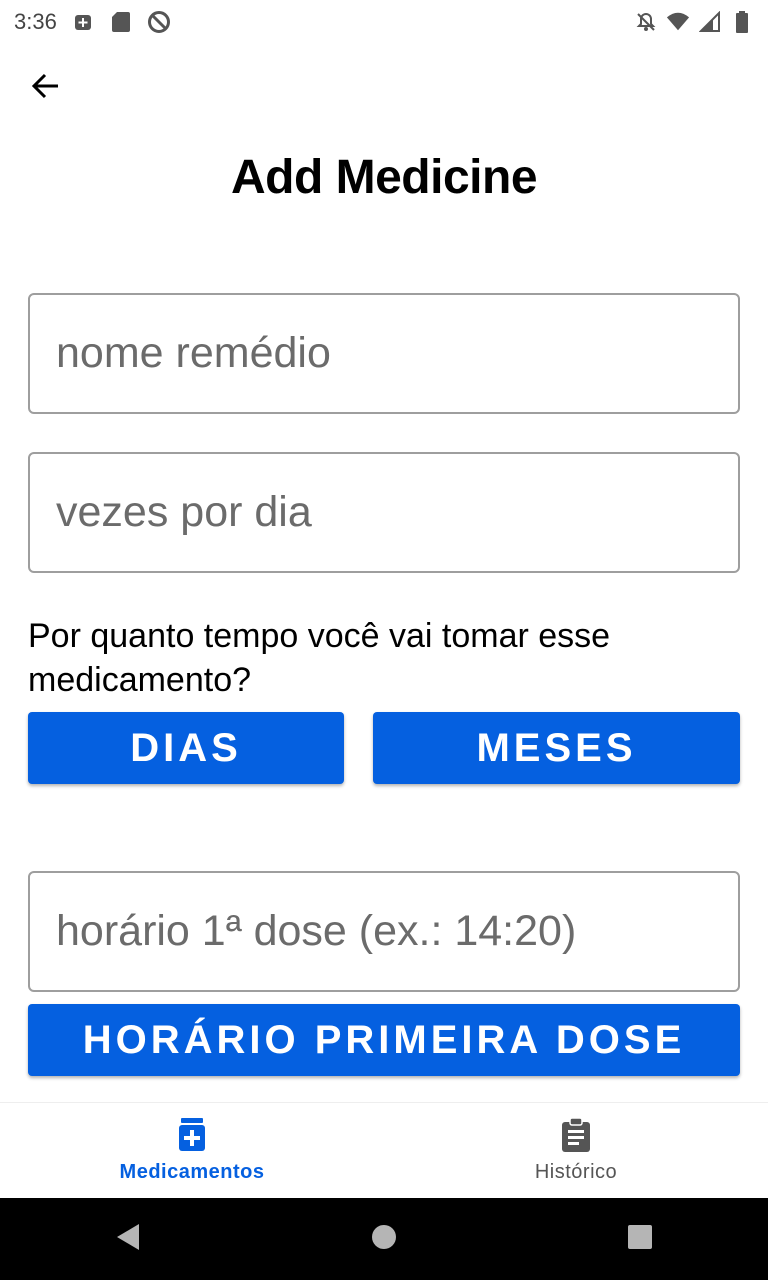  What do you see at coordinates (576, 1172) in the screenshot?
I see `nav-label-historico: Histórico` at bounding box center [576, 1172].